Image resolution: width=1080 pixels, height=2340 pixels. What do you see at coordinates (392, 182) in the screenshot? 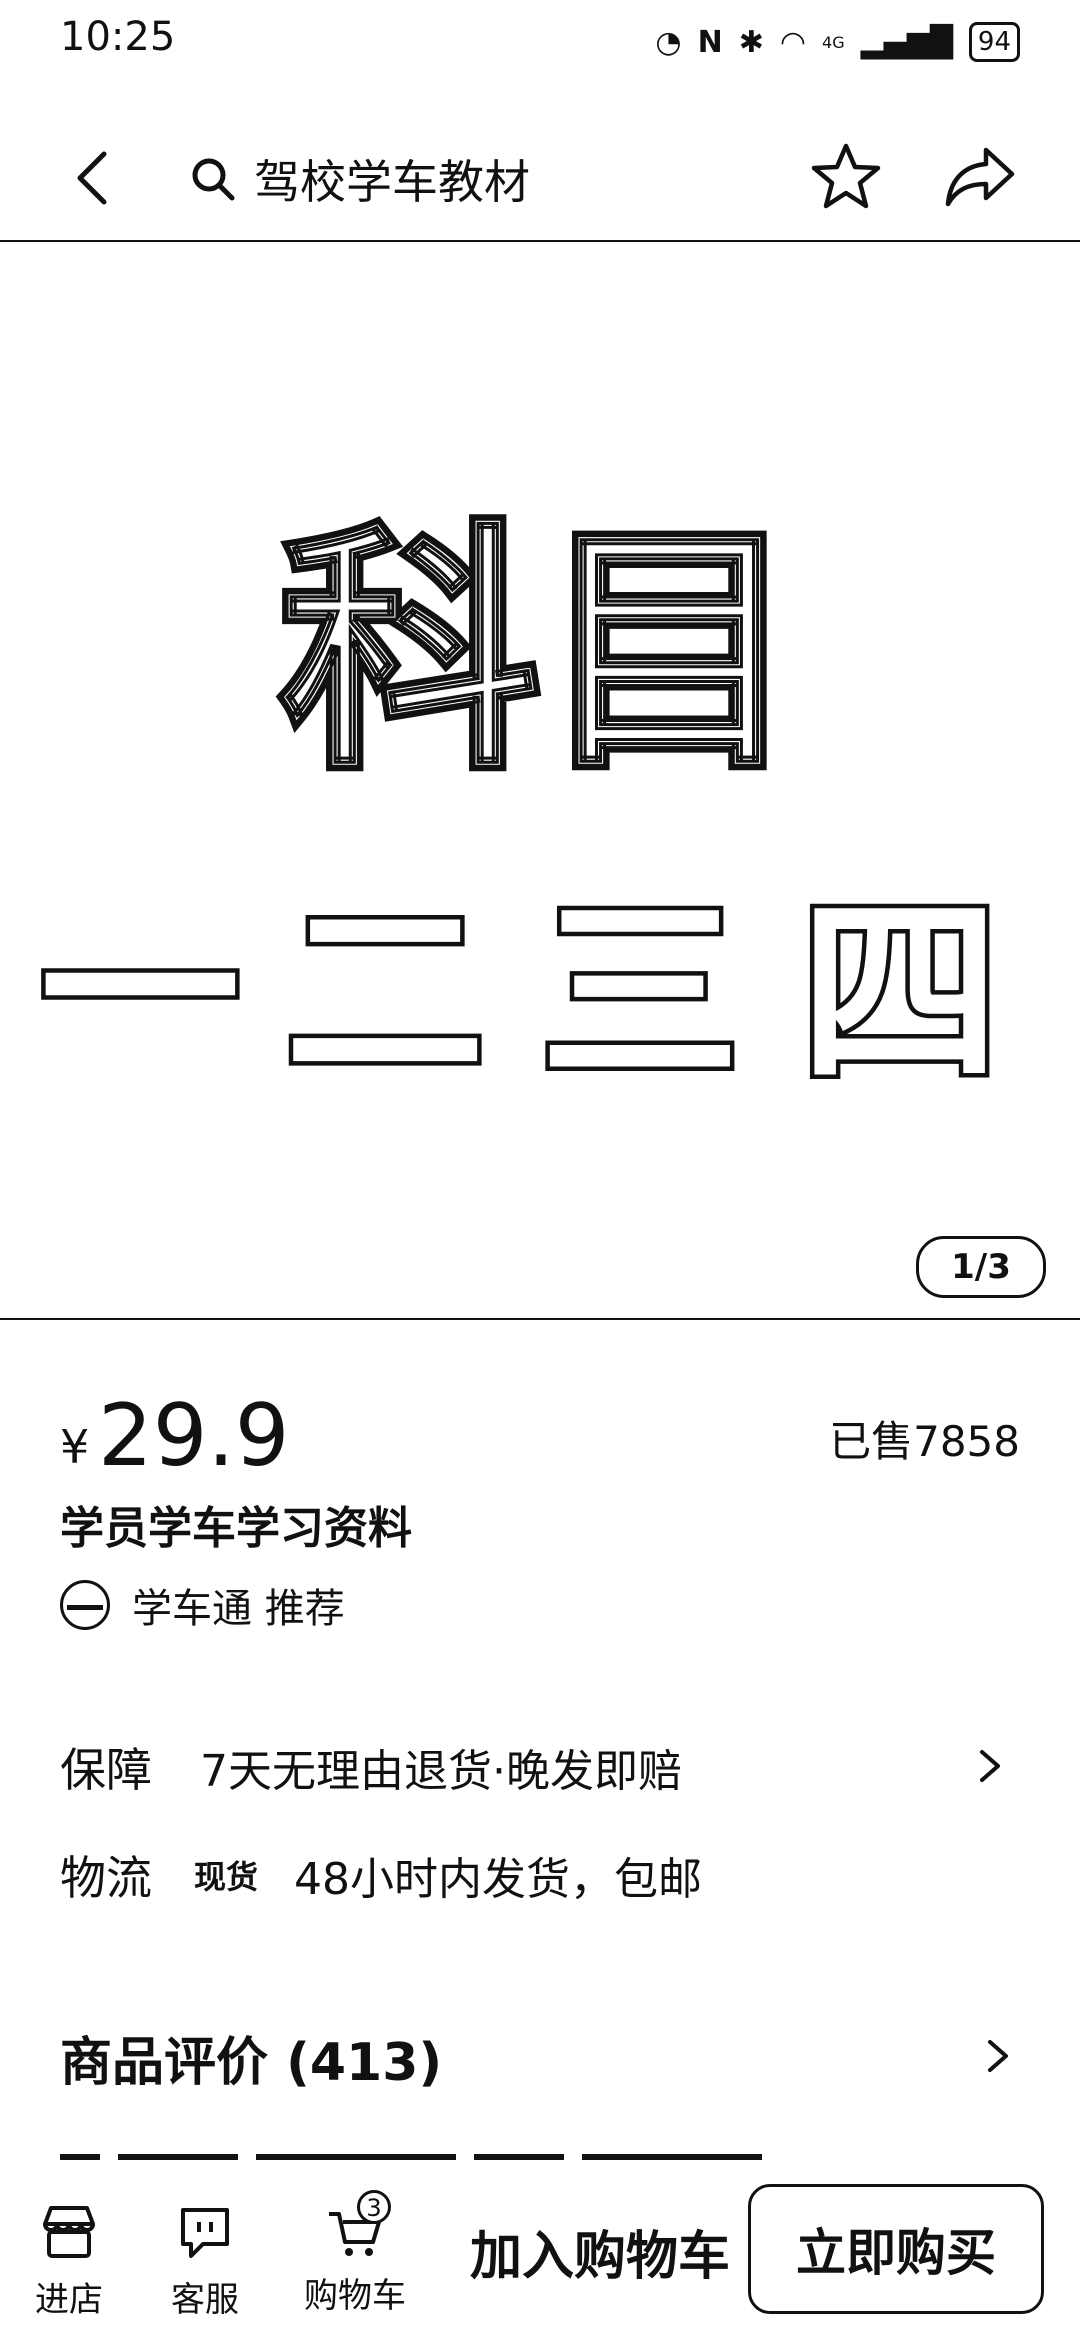
I see `search-query: 驾校学车教材` at bounding box center [392, 182].